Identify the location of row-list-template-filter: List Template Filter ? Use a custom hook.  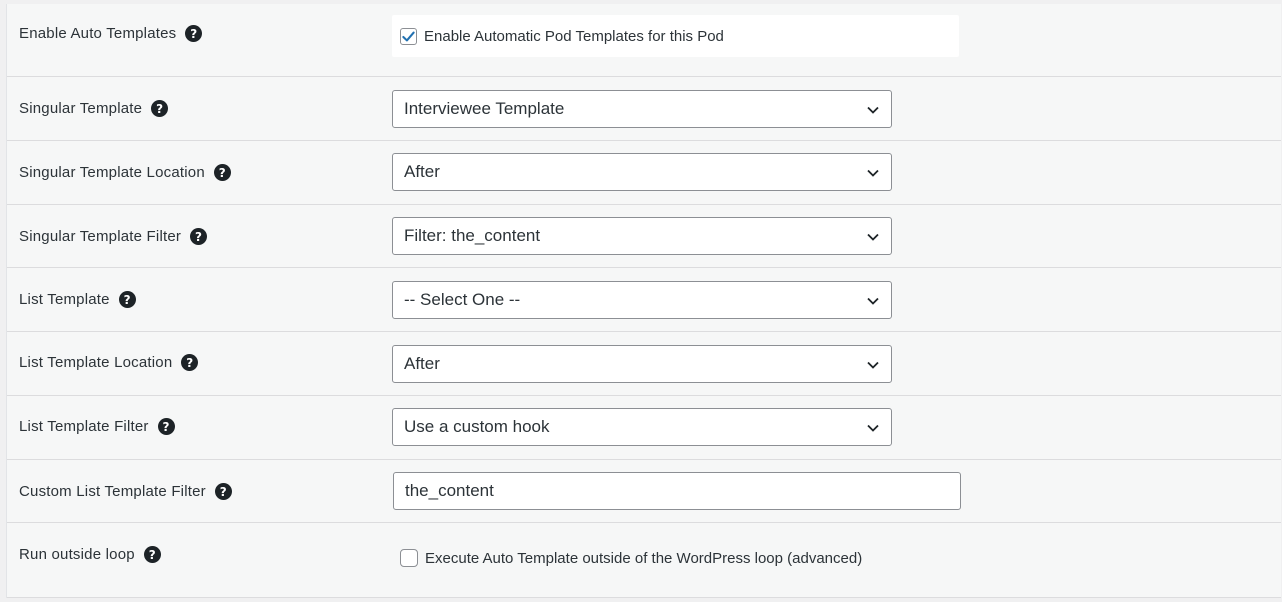
(644, 428).